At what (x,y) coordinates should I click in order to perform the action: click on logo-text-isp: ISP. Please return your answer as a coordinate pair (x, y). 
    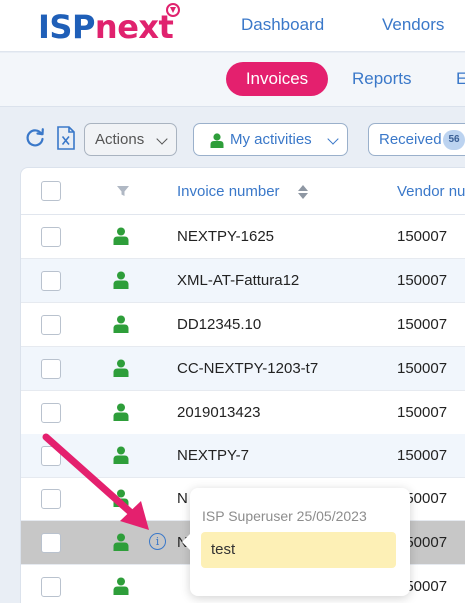
    Looking at the image, I should click on (66, 27).